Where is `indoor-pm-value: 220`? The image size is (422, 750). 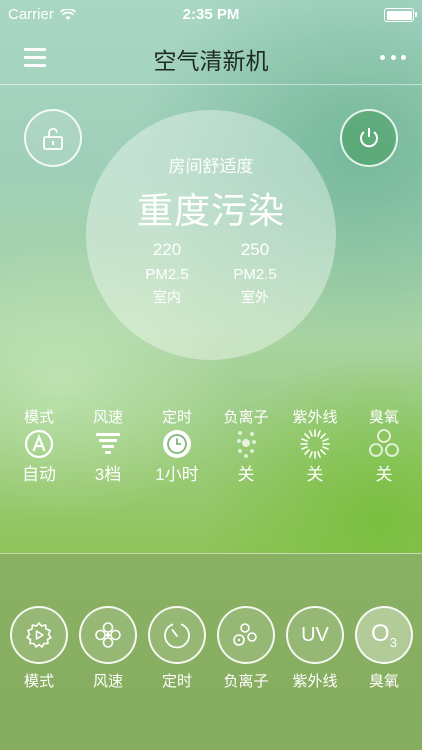 indoor-pm-value: 220 is located at coordinates (167, 249).